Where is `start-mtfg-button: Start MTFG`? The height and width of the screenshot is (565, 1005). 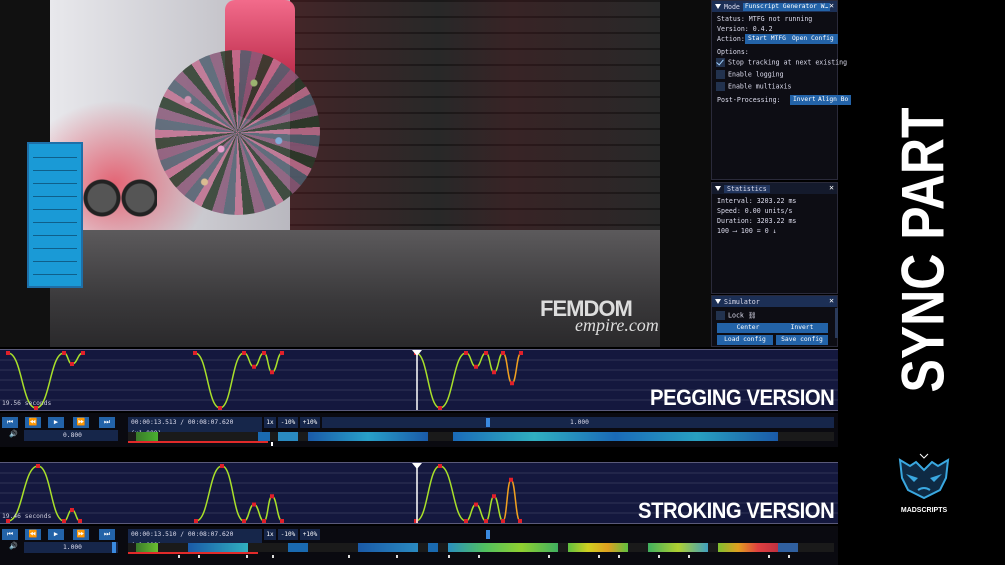
start-mtfg-button: Start MTFG is located at coordinates (767, 39).